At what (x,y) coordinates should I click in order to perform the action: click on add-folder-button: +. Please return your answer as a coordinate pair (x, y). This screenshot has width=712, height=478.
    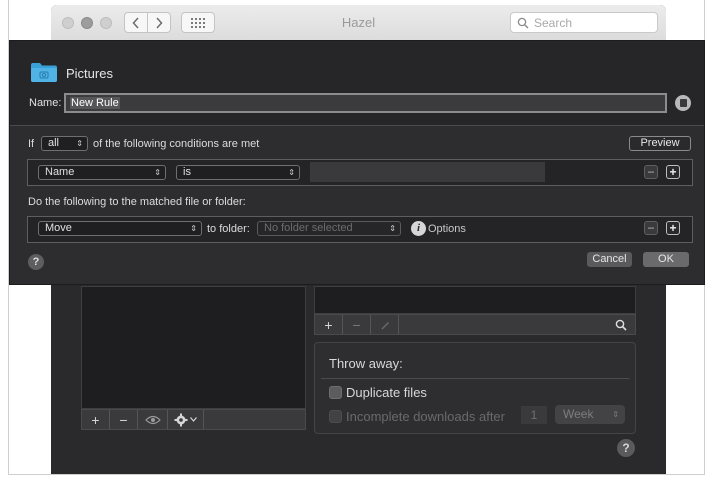
    Looking at the image, I should click on (96, 419).